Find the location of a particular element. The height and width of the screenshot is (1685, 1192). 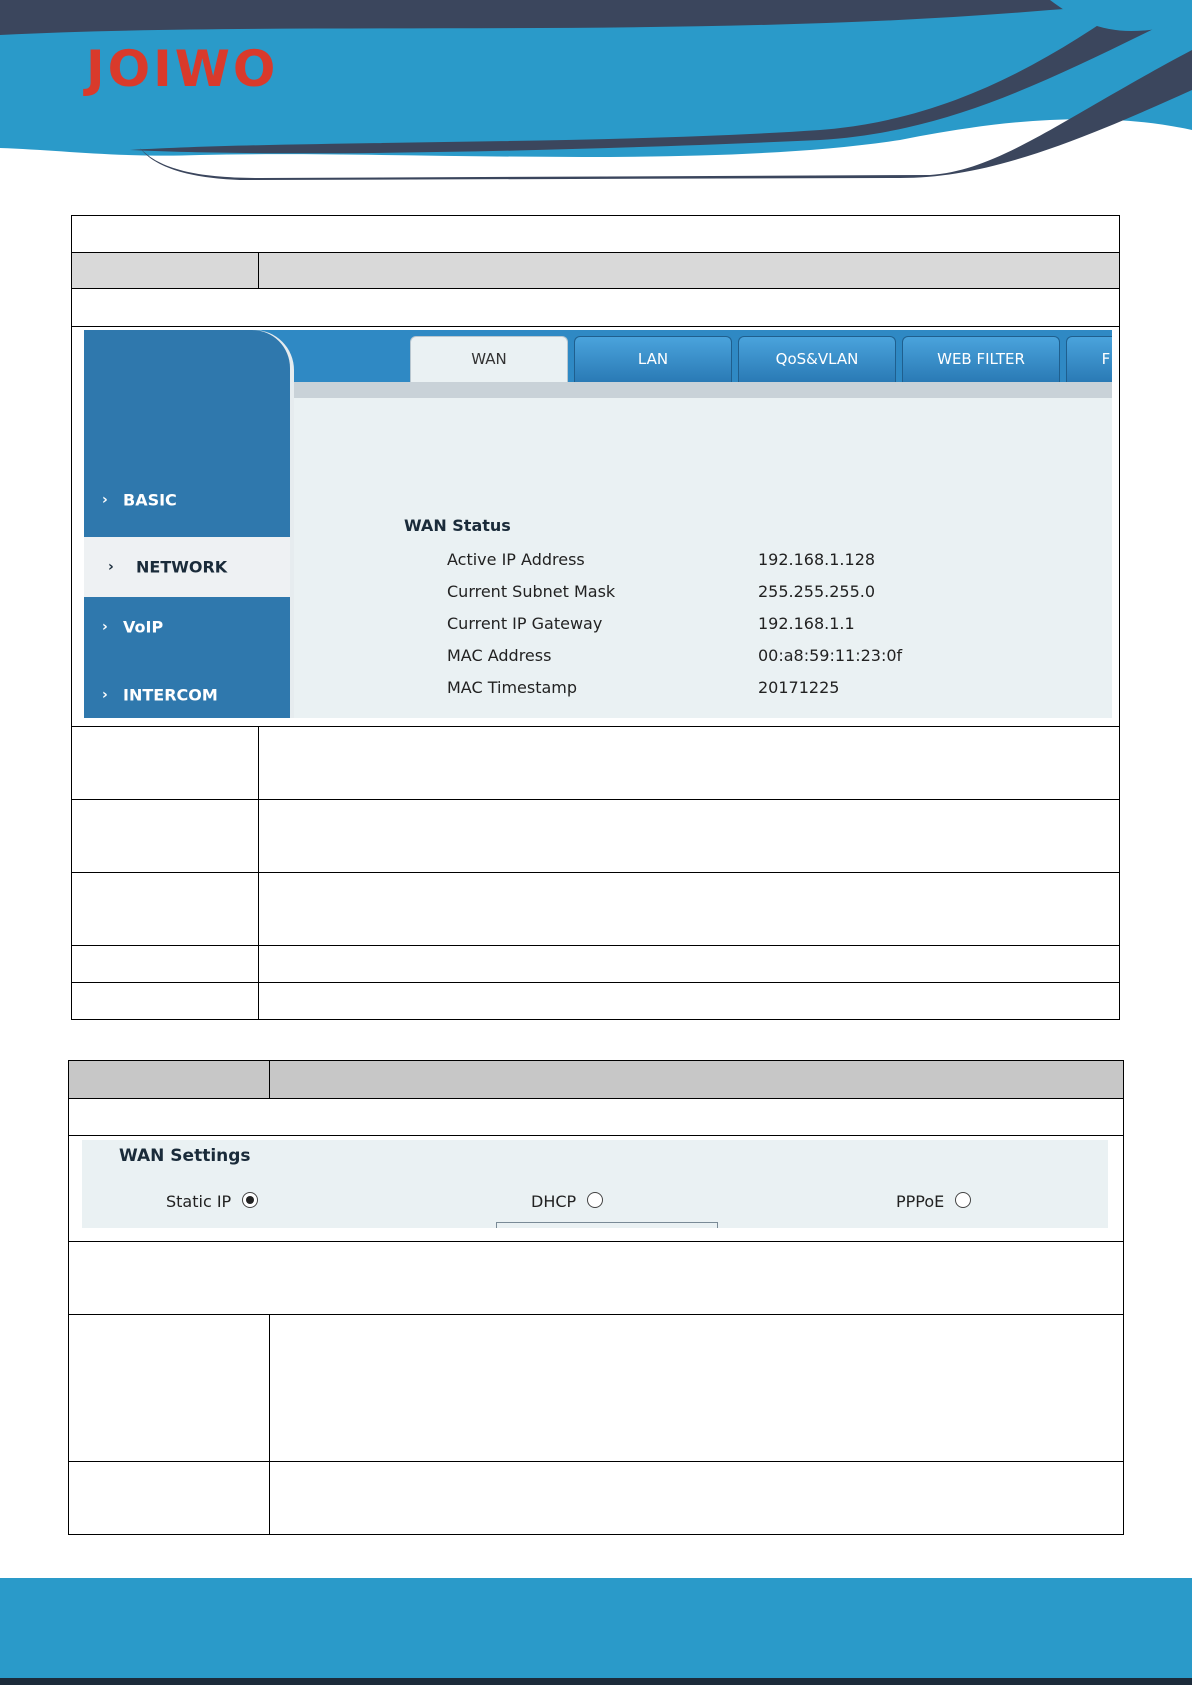

status-label: Current IP Gateway is located at coordinates (525, 623).